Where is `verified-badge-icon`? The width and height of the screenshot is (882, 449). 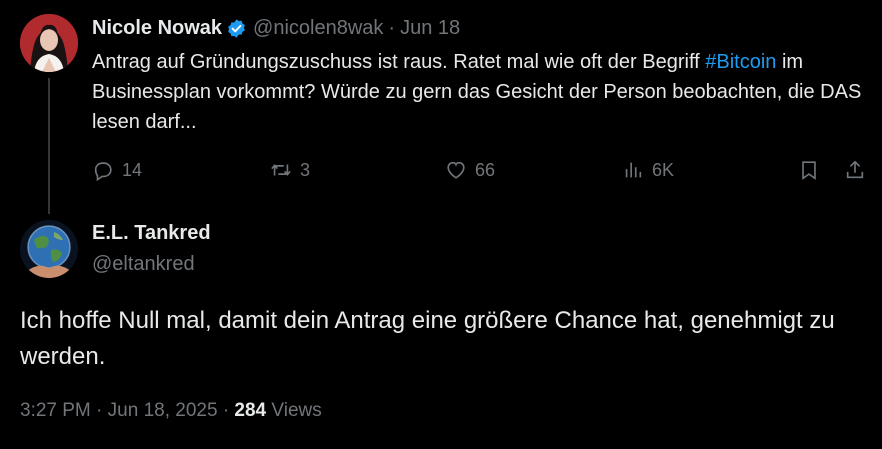 verified-badge-icon is located at coordinates (236, 28).